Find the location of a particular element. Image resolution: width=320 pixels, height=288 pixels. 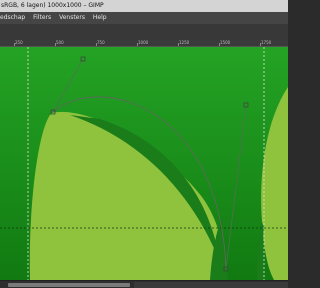

horizontal-ruler: 250 500 750 1000 1250 1500 1750 is located at coordinates (144, 43).